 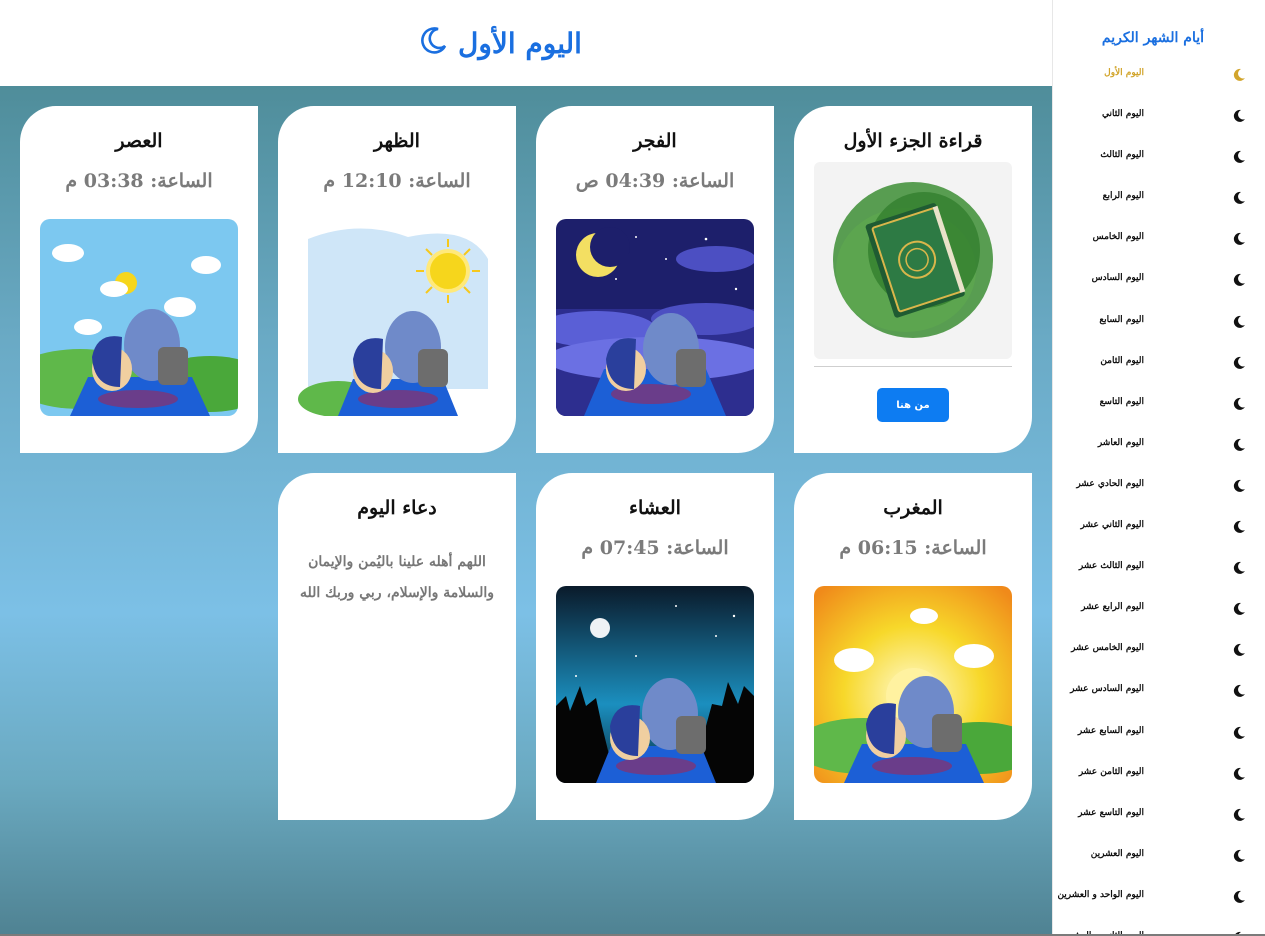 I want to click on maghrib-prayer-image, so click(x=913, y=684).